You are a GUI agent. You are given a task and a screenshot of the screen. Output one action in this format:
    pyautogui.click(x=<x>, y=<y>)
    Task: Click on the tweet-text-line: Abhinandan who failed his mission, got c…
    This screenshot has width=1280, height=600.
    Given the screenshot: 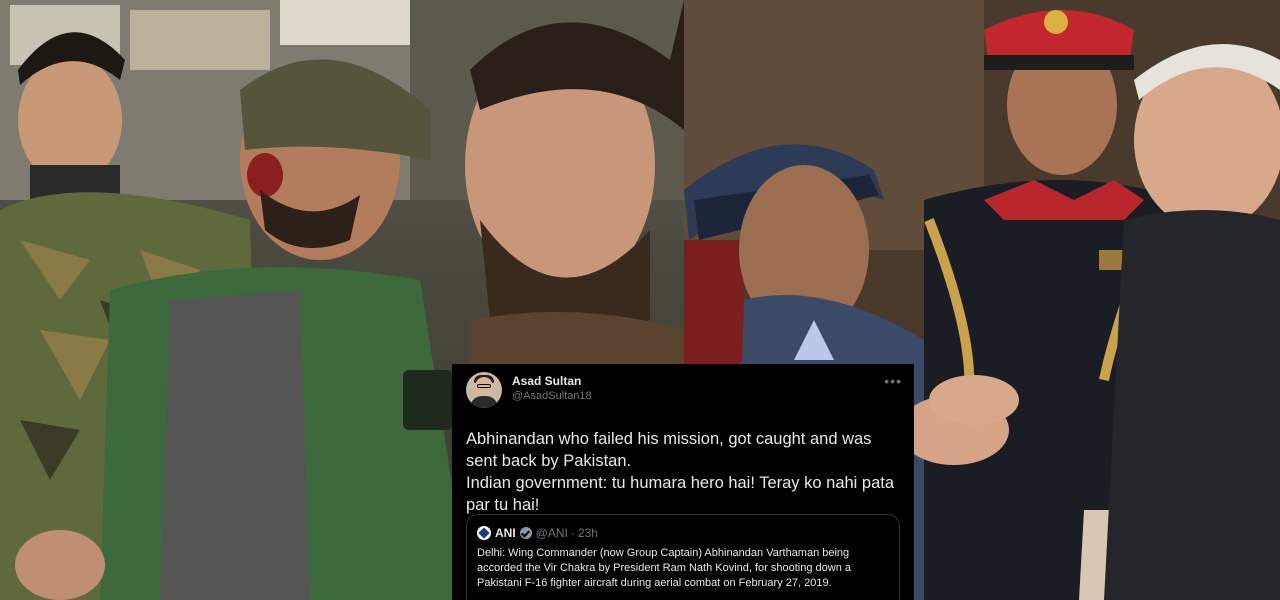 What is the action you would take?
    pyautogui.click(x=669, y=450)
    